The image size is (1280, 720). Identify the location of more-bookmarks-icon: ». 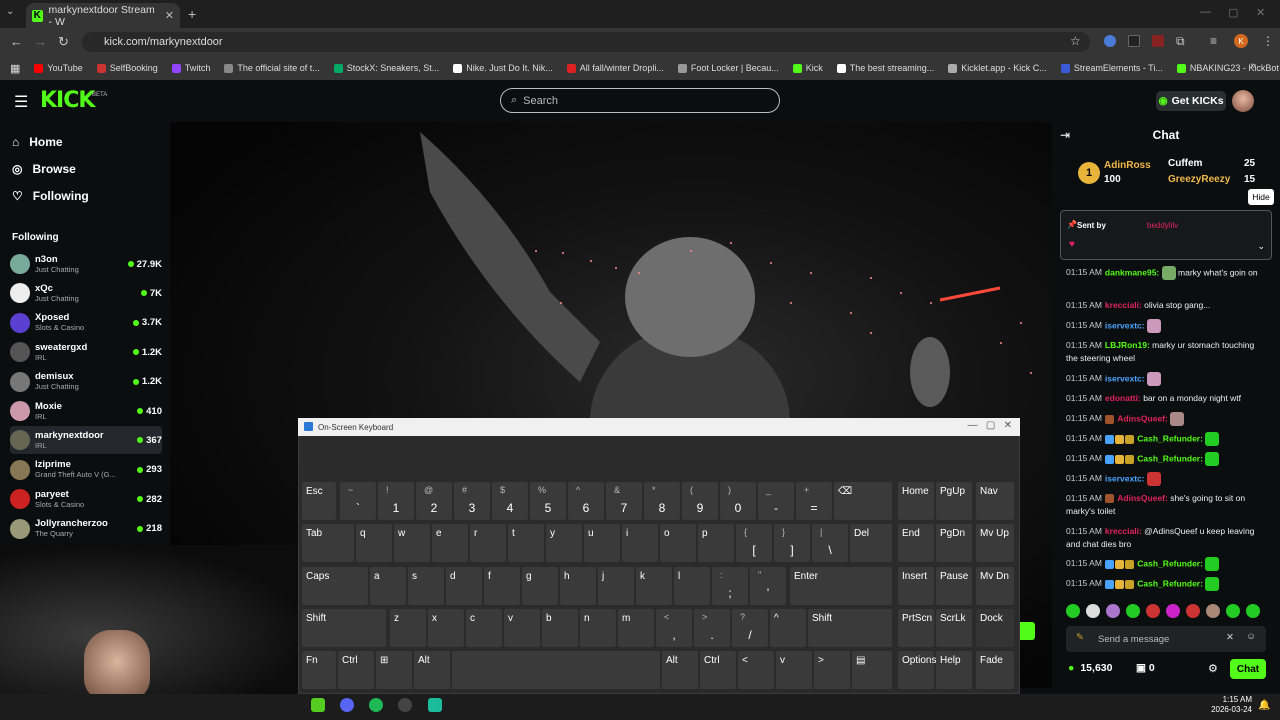
(1253, 66).